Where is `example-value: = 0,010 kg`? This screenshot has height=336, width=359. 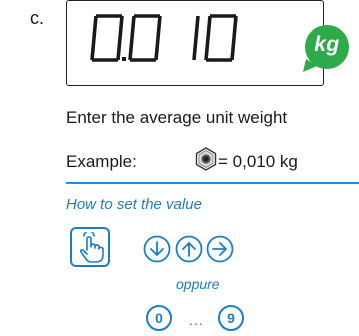 example-value: = 0,010 kg is located at coordinates (258, 161).